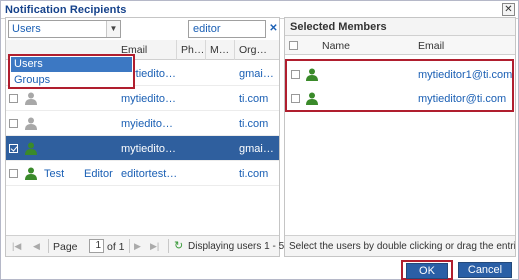 The height and width of the screenshot is (280, 519). What do you see at coordinates (54, 174) in the screenshot?
I see `row-first-name: Test` at bounding box center [54, 174].